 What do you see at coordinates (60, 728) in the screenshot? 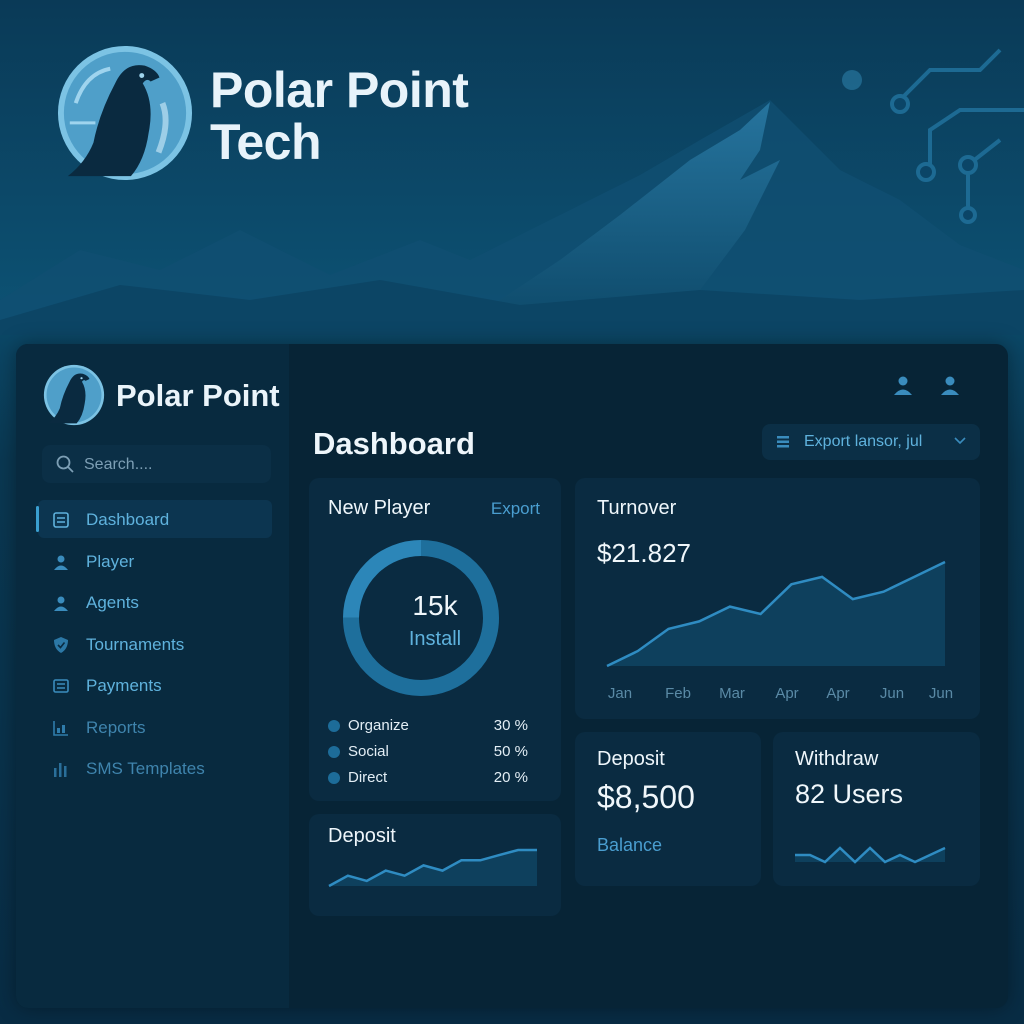
I see `report-icon` at bounding box center [60, 728].